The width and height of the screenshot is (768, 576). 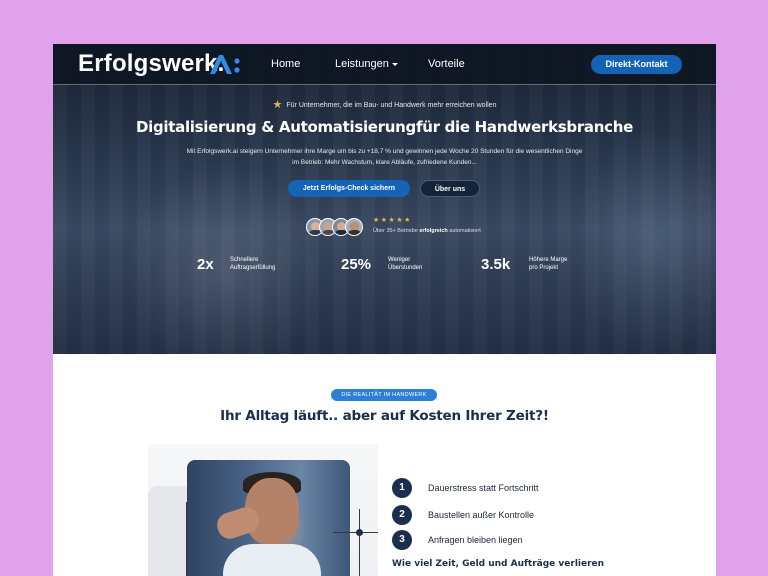 What do you see at coordinates (277, 105) in the screenshot?
I see `star-icon: ★` at bounding box center [277, 105].